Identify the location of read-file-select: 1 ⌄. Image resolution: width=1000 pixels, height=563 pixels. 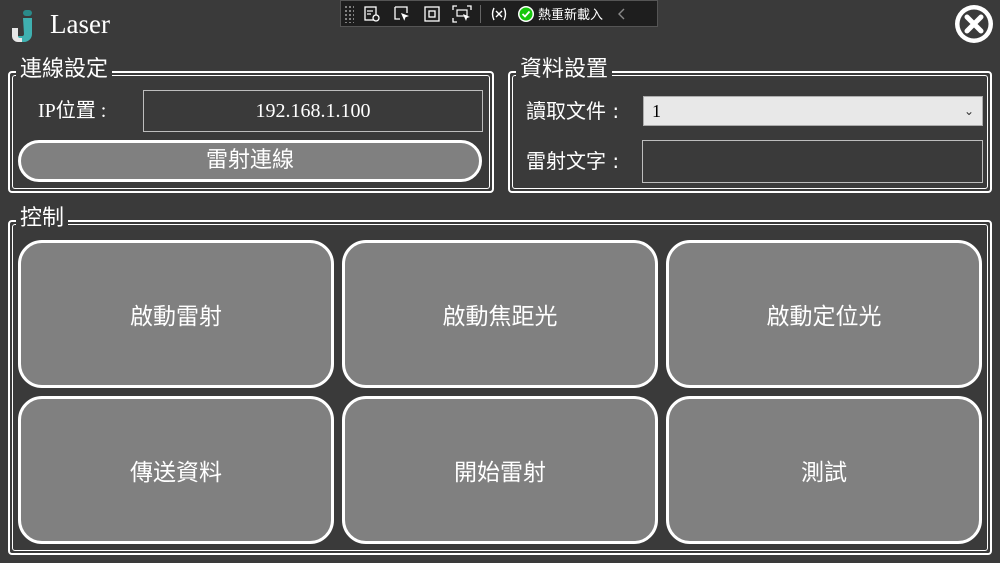
(813, 111).